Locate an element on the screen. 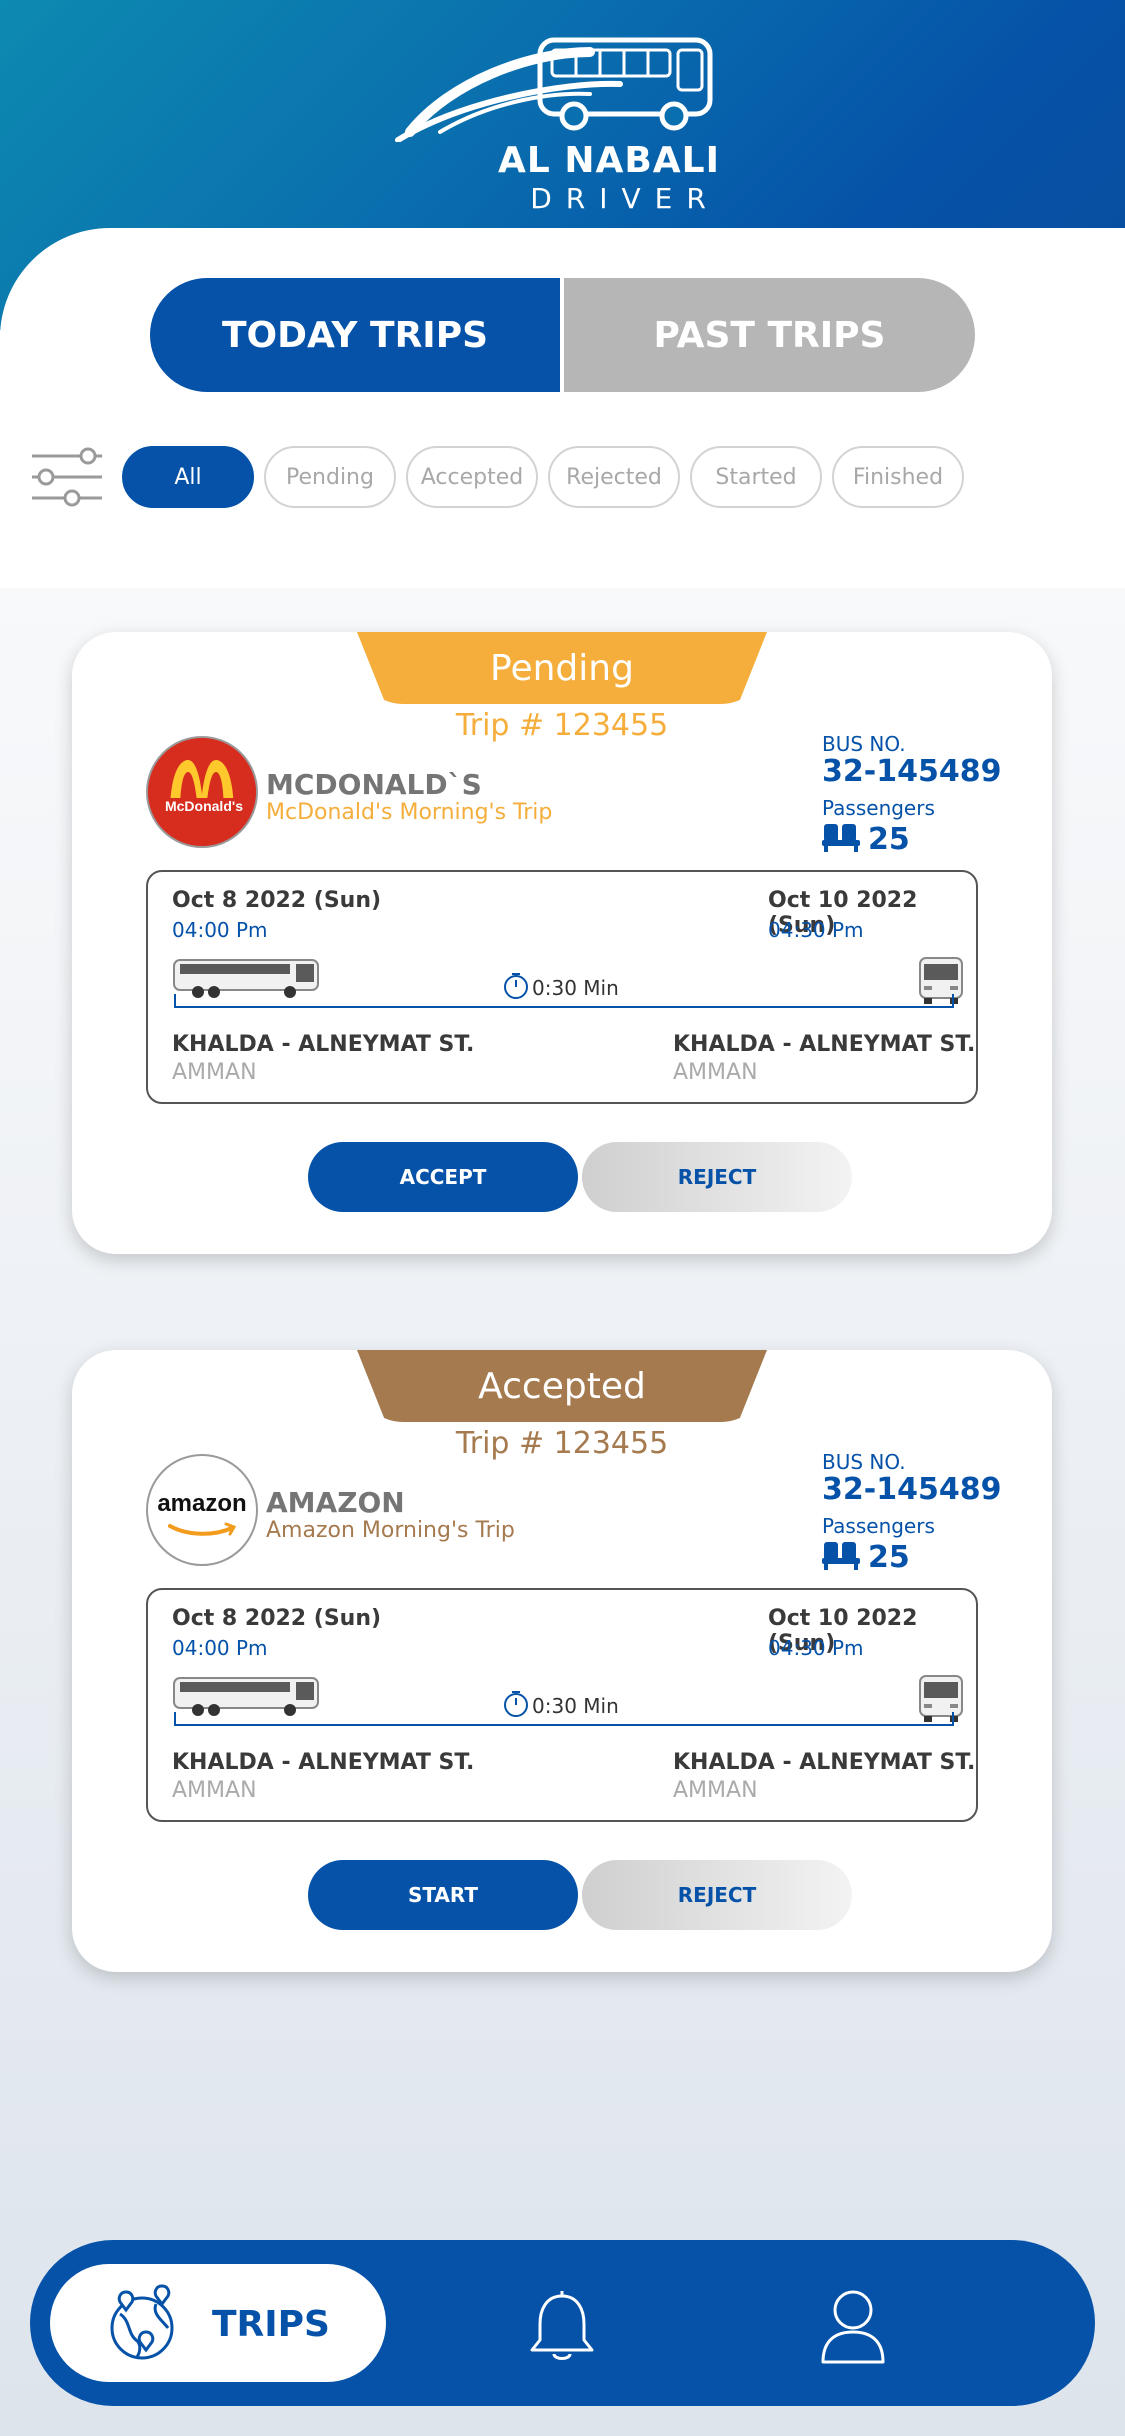 This screenshot has width=1125, height=2436. amazon-smile-icon is located at coordinates (202, 1529).